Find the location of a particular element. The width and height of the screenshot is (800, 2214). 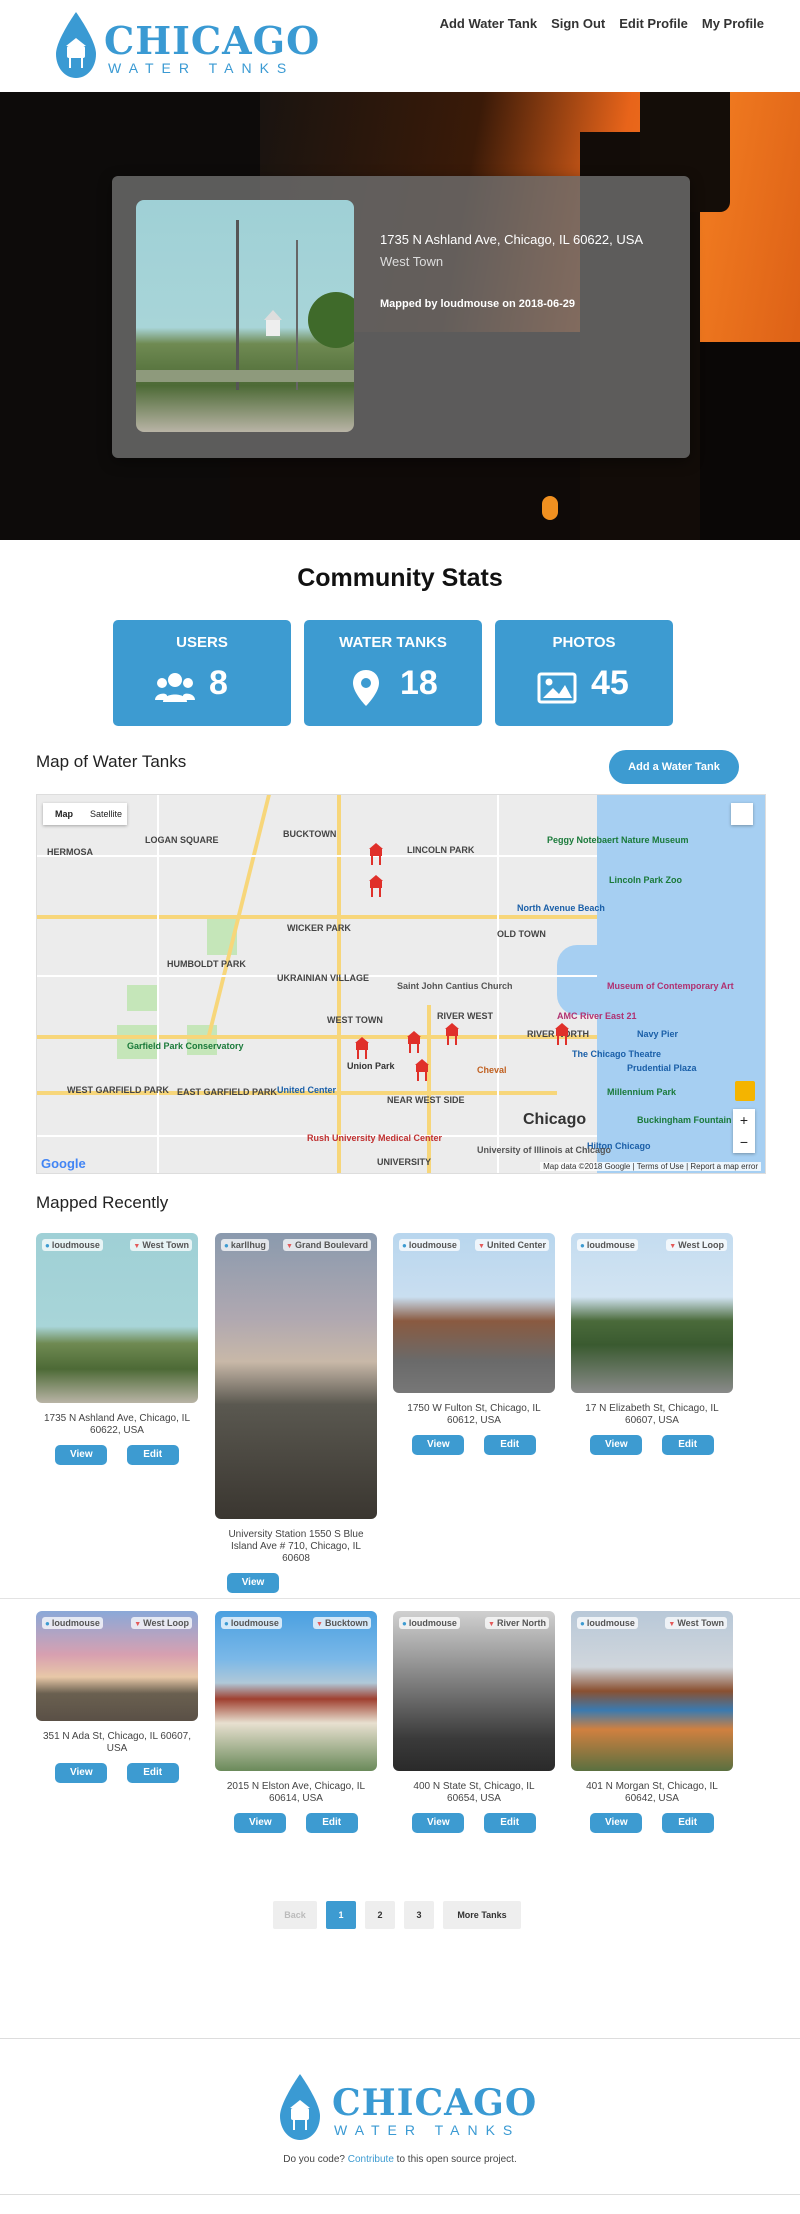

tank-meta: loudmouse West Town is located at coordinates (652, 1623).